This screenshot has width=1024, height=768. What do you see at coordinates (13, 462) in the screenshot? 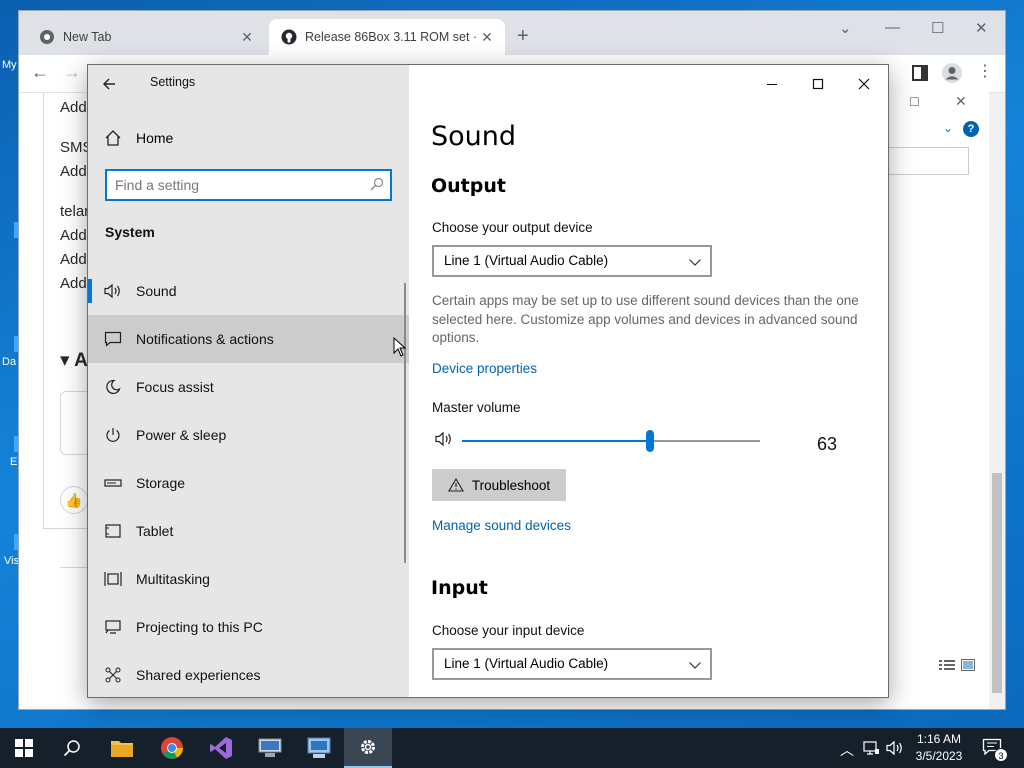
I see `desktop-icon-label: E` at bounding box center [13, 462].